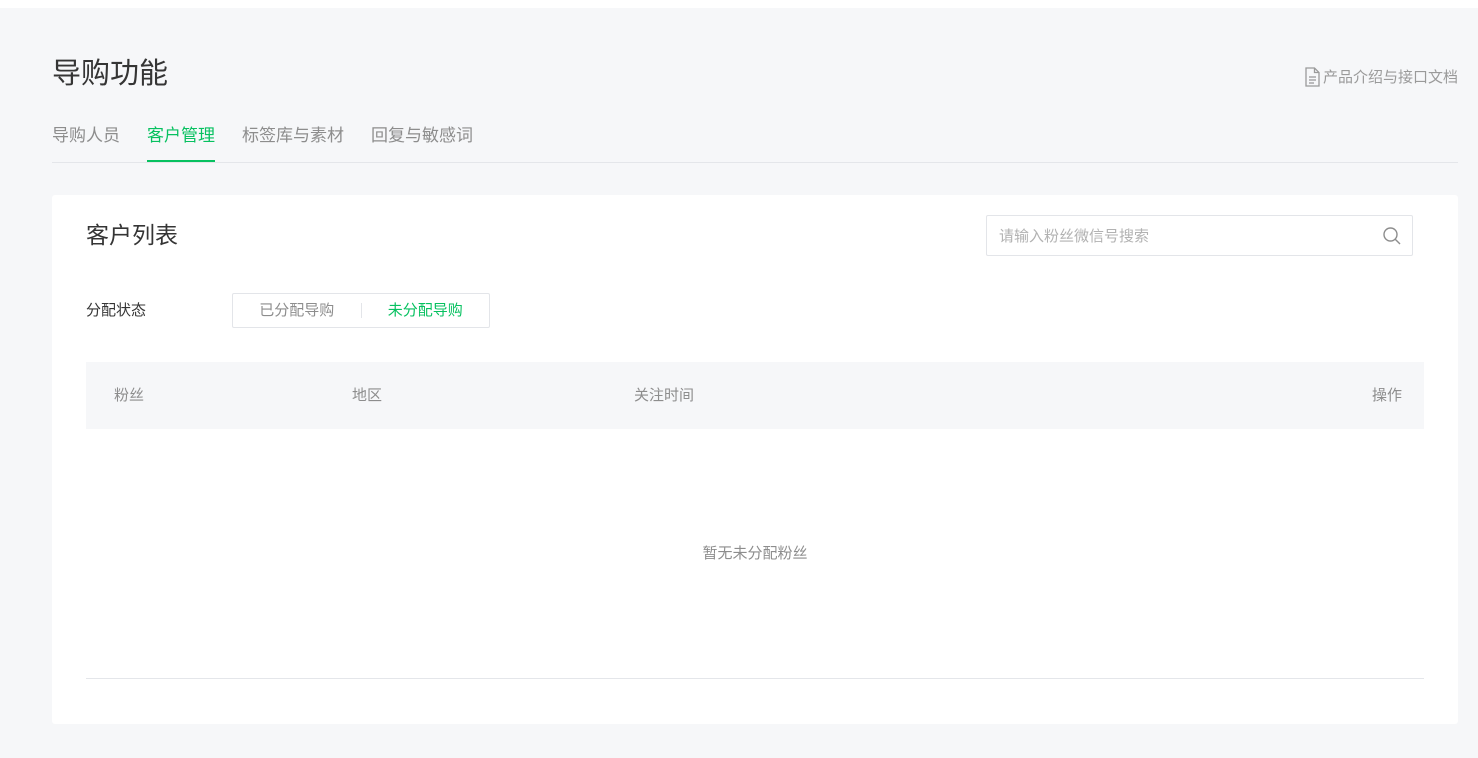 This screenshot has height=758, width=1478. Describe the element at coordinates (297, 310) in the screenshot. I see `option-assigned: 已分配导购` at that location.